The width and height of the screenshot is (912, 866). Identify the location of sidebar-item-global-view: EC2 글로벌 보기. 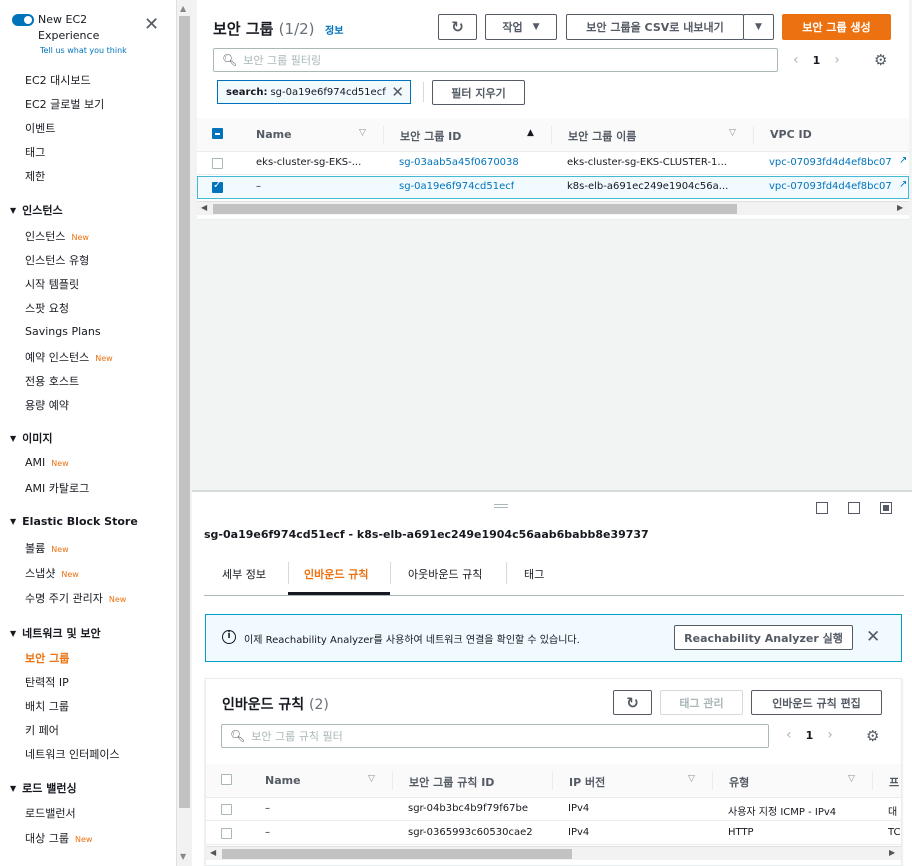
(64, 104).